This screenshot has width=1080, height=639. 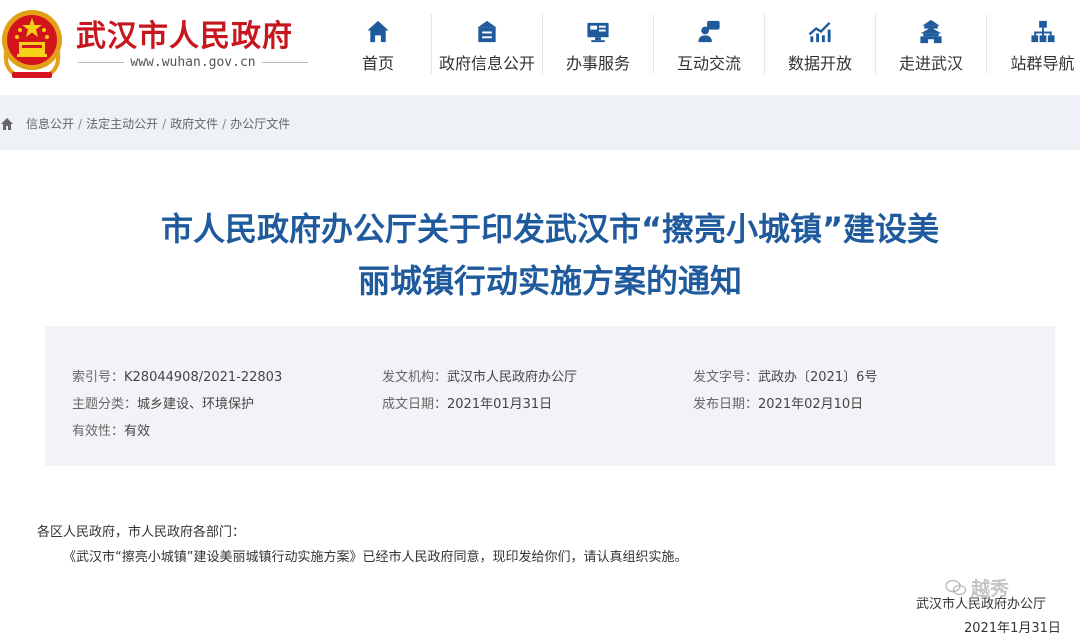 What do you see at coordinates (709, 31) in the screenshot?
I see `interaction-icon` at bounding box center [709, 31].